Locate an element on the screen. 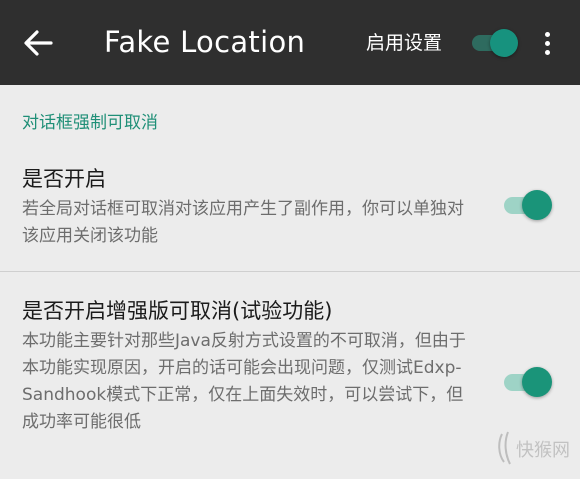  watermark-logo: 快猴网 is located at coordinates (535, 448).